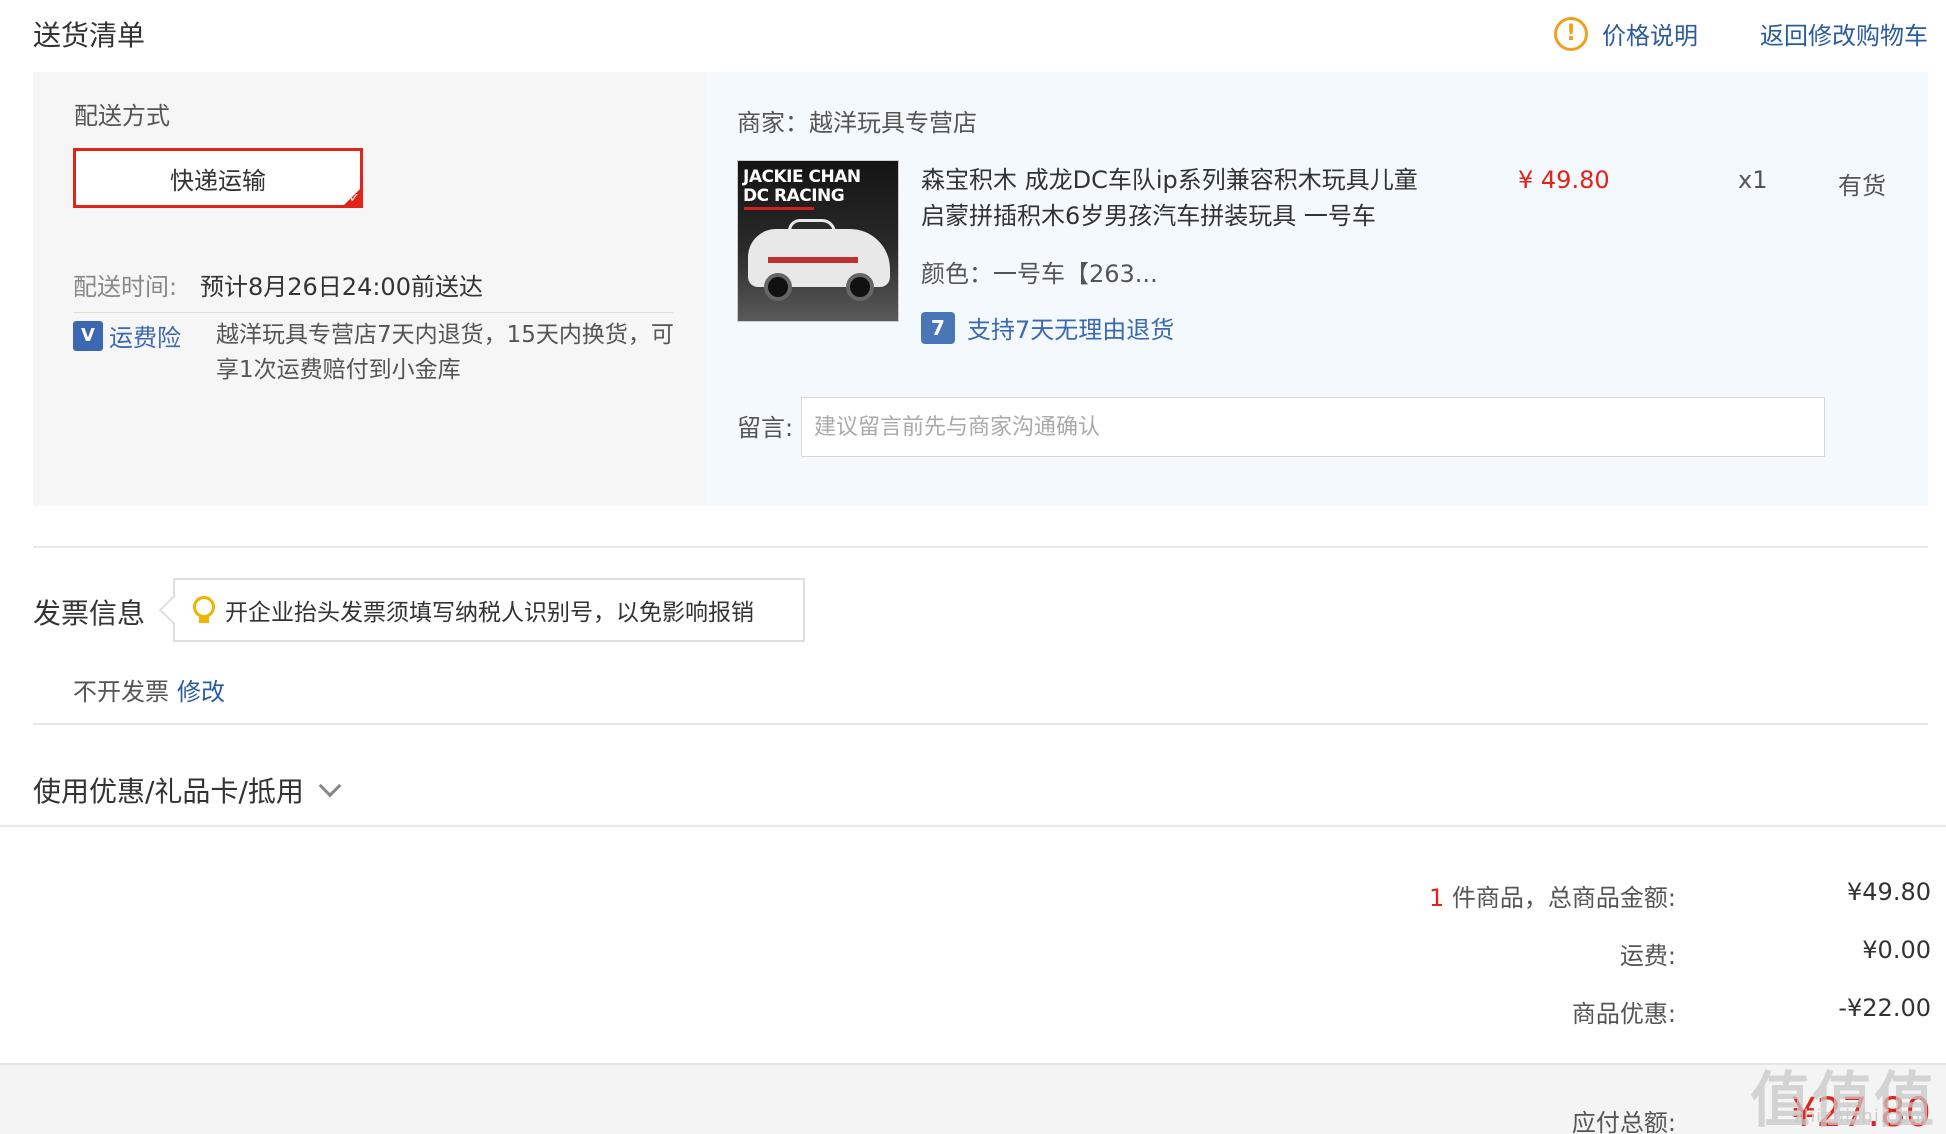  Describe the element at coordinates (765, 428) in the screenshot. I see `message-label: 留言:` at that location.